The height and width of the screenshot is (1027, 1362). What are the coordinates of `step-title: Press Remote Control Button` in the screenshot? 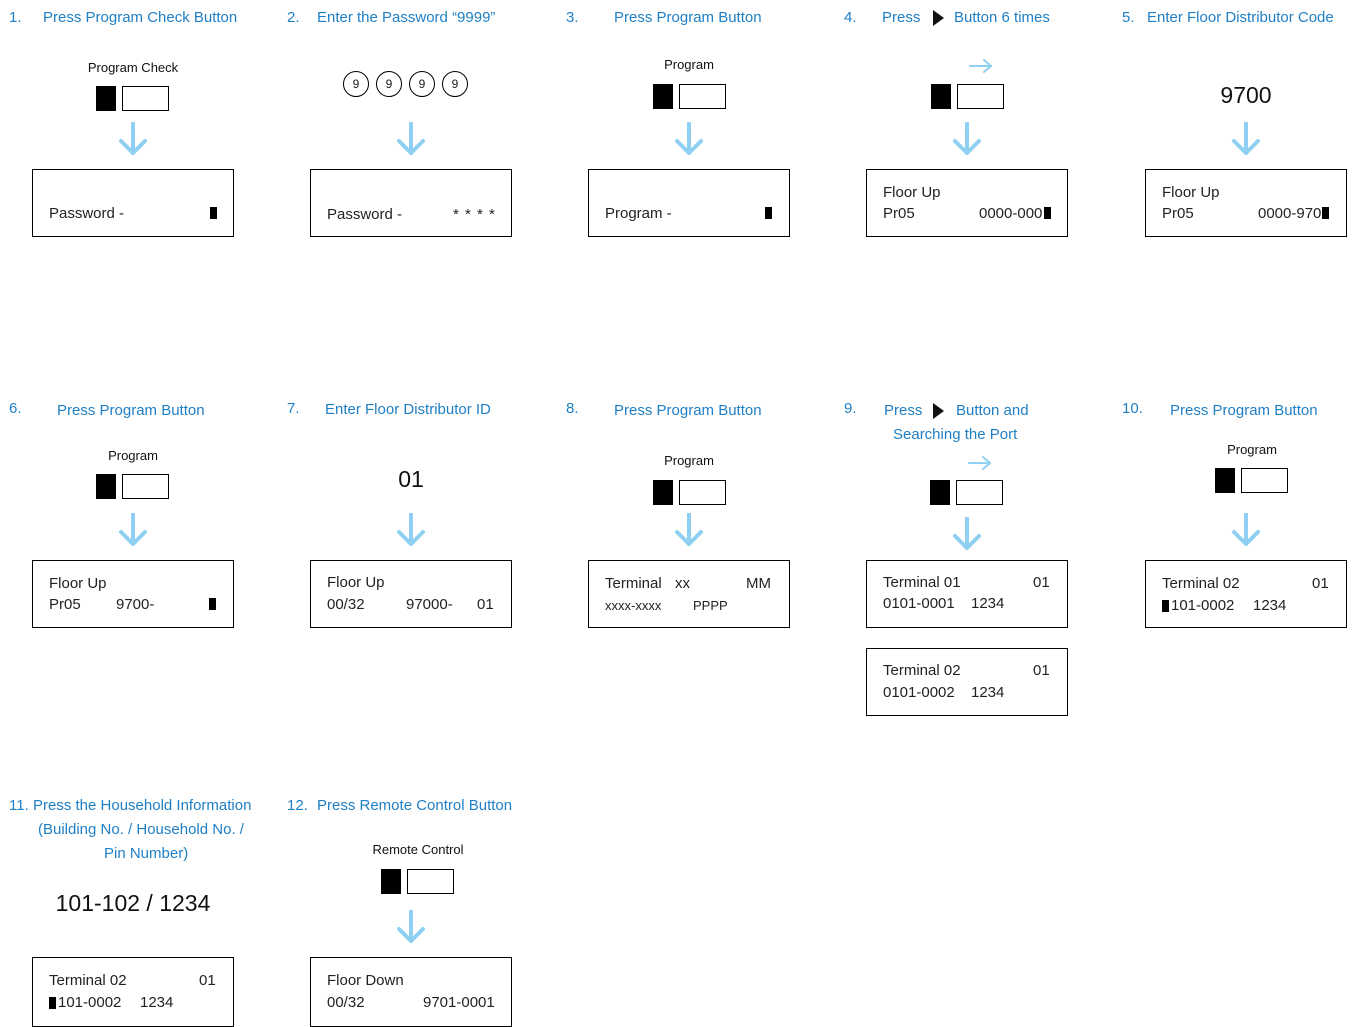 It's located at (415, 805).